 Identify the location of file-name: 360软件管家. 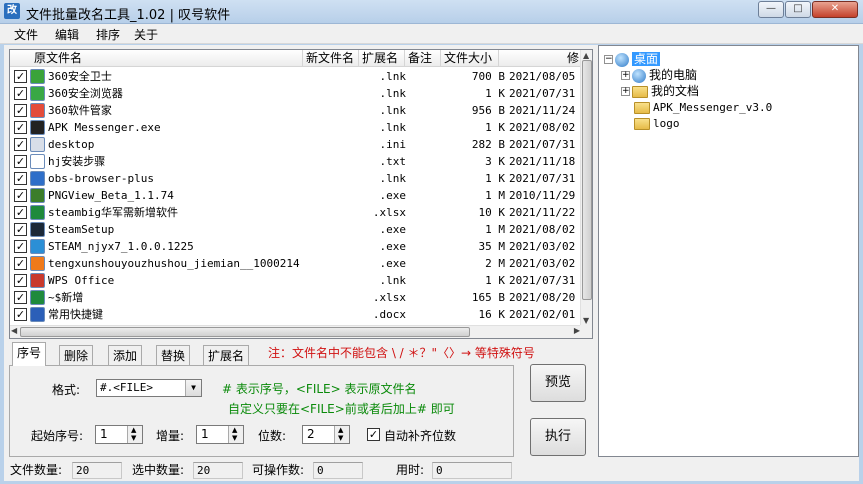
(80, 110).